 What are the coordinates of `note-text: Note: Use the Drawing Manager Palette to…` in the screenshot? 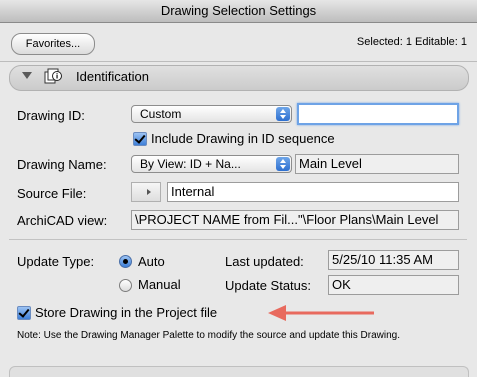 It's located at (208, 335).